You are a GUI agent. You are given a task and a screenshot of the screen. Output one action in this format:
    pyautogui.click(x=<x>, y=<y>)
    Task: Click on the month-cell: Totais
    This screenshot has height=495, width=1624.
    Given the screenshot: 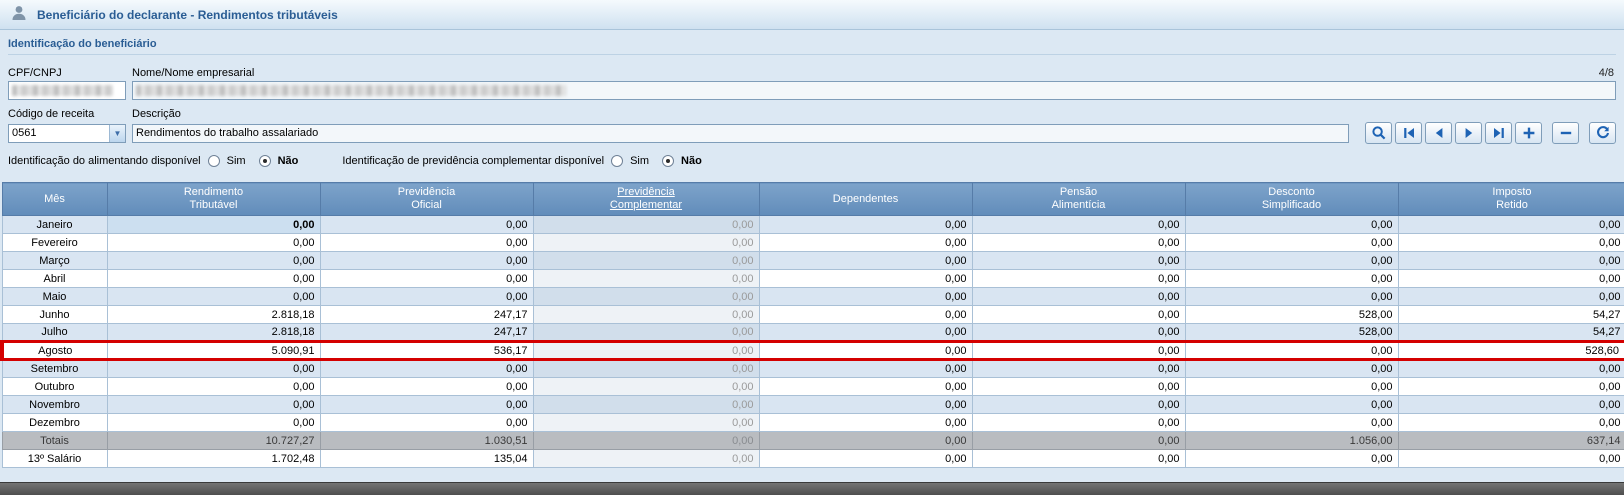 What is the action you would take?
    pyautogui.click(x=54, y=440)
    